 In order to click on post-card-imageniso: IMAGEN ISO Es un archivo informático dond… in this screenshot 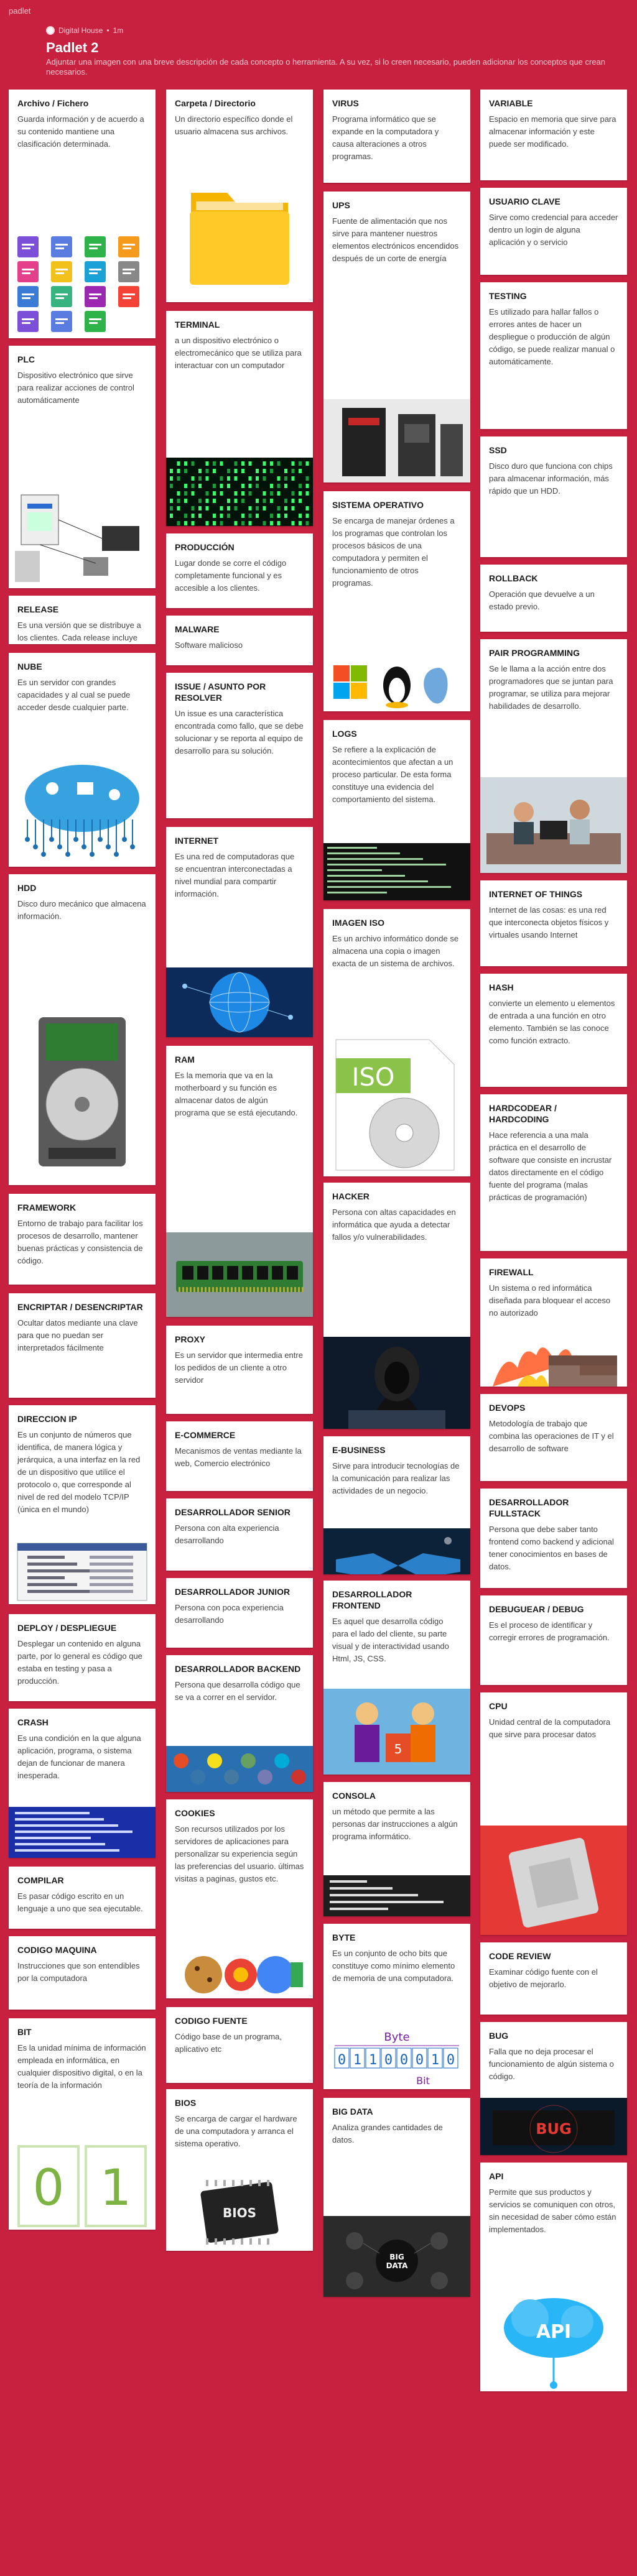, I will do `click(396, 1042)`.